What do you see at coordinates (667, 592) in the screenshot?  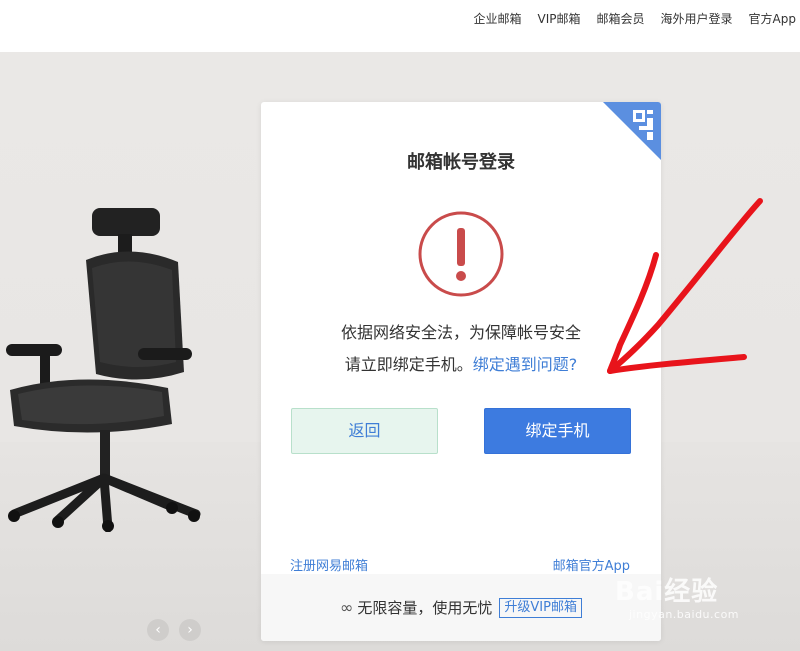 I see `watermark-brand: Bai经验` at bounding box center [667, 592].